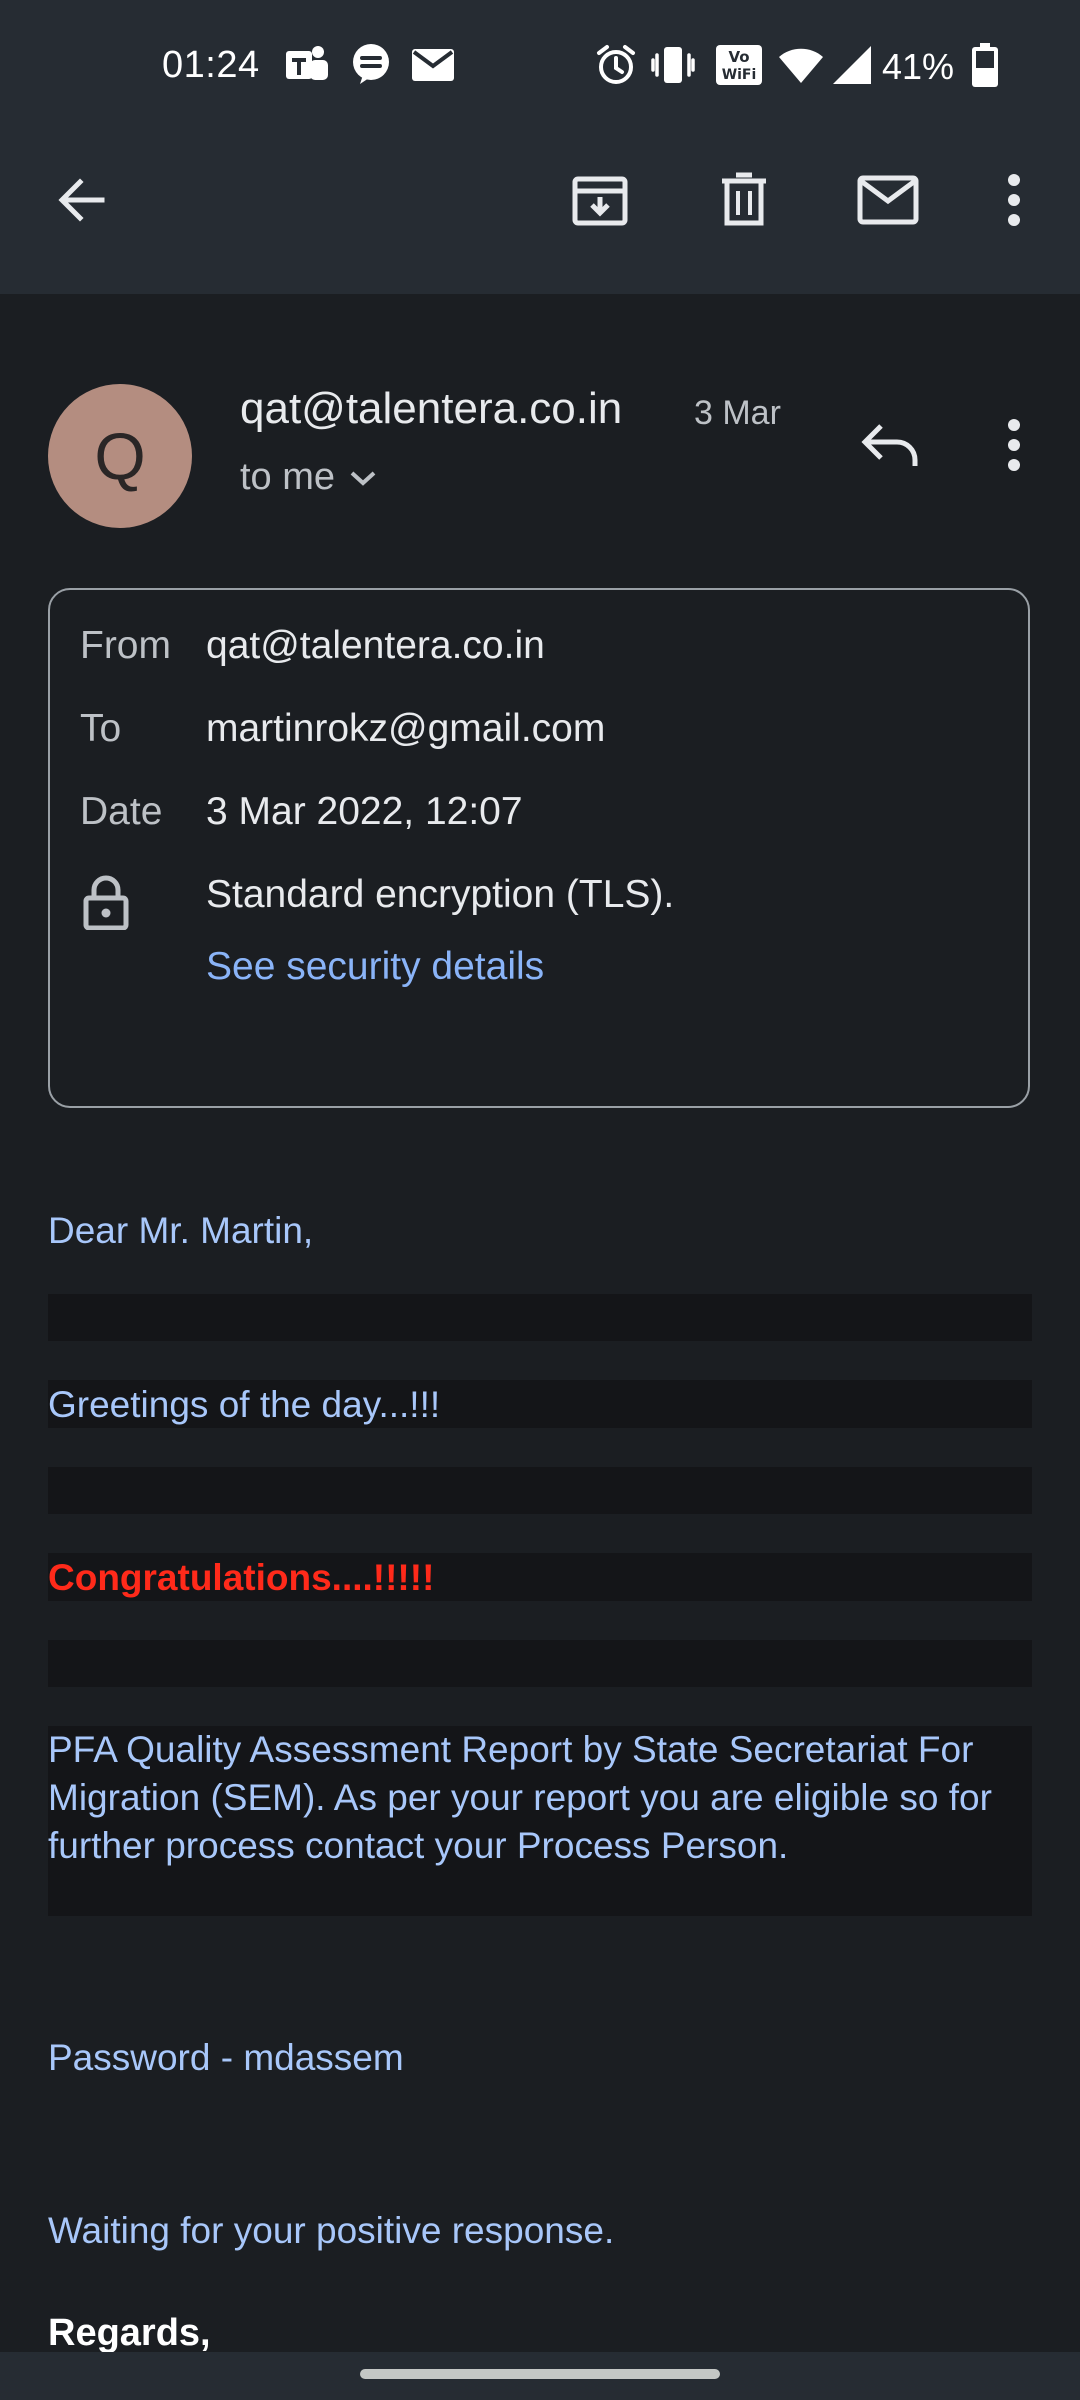 The image size is (1080, 2400). What do you see at coordinates (738, 57) in the screenshot?
I see `svg-text: Vo` at bounding box center [738, 57].